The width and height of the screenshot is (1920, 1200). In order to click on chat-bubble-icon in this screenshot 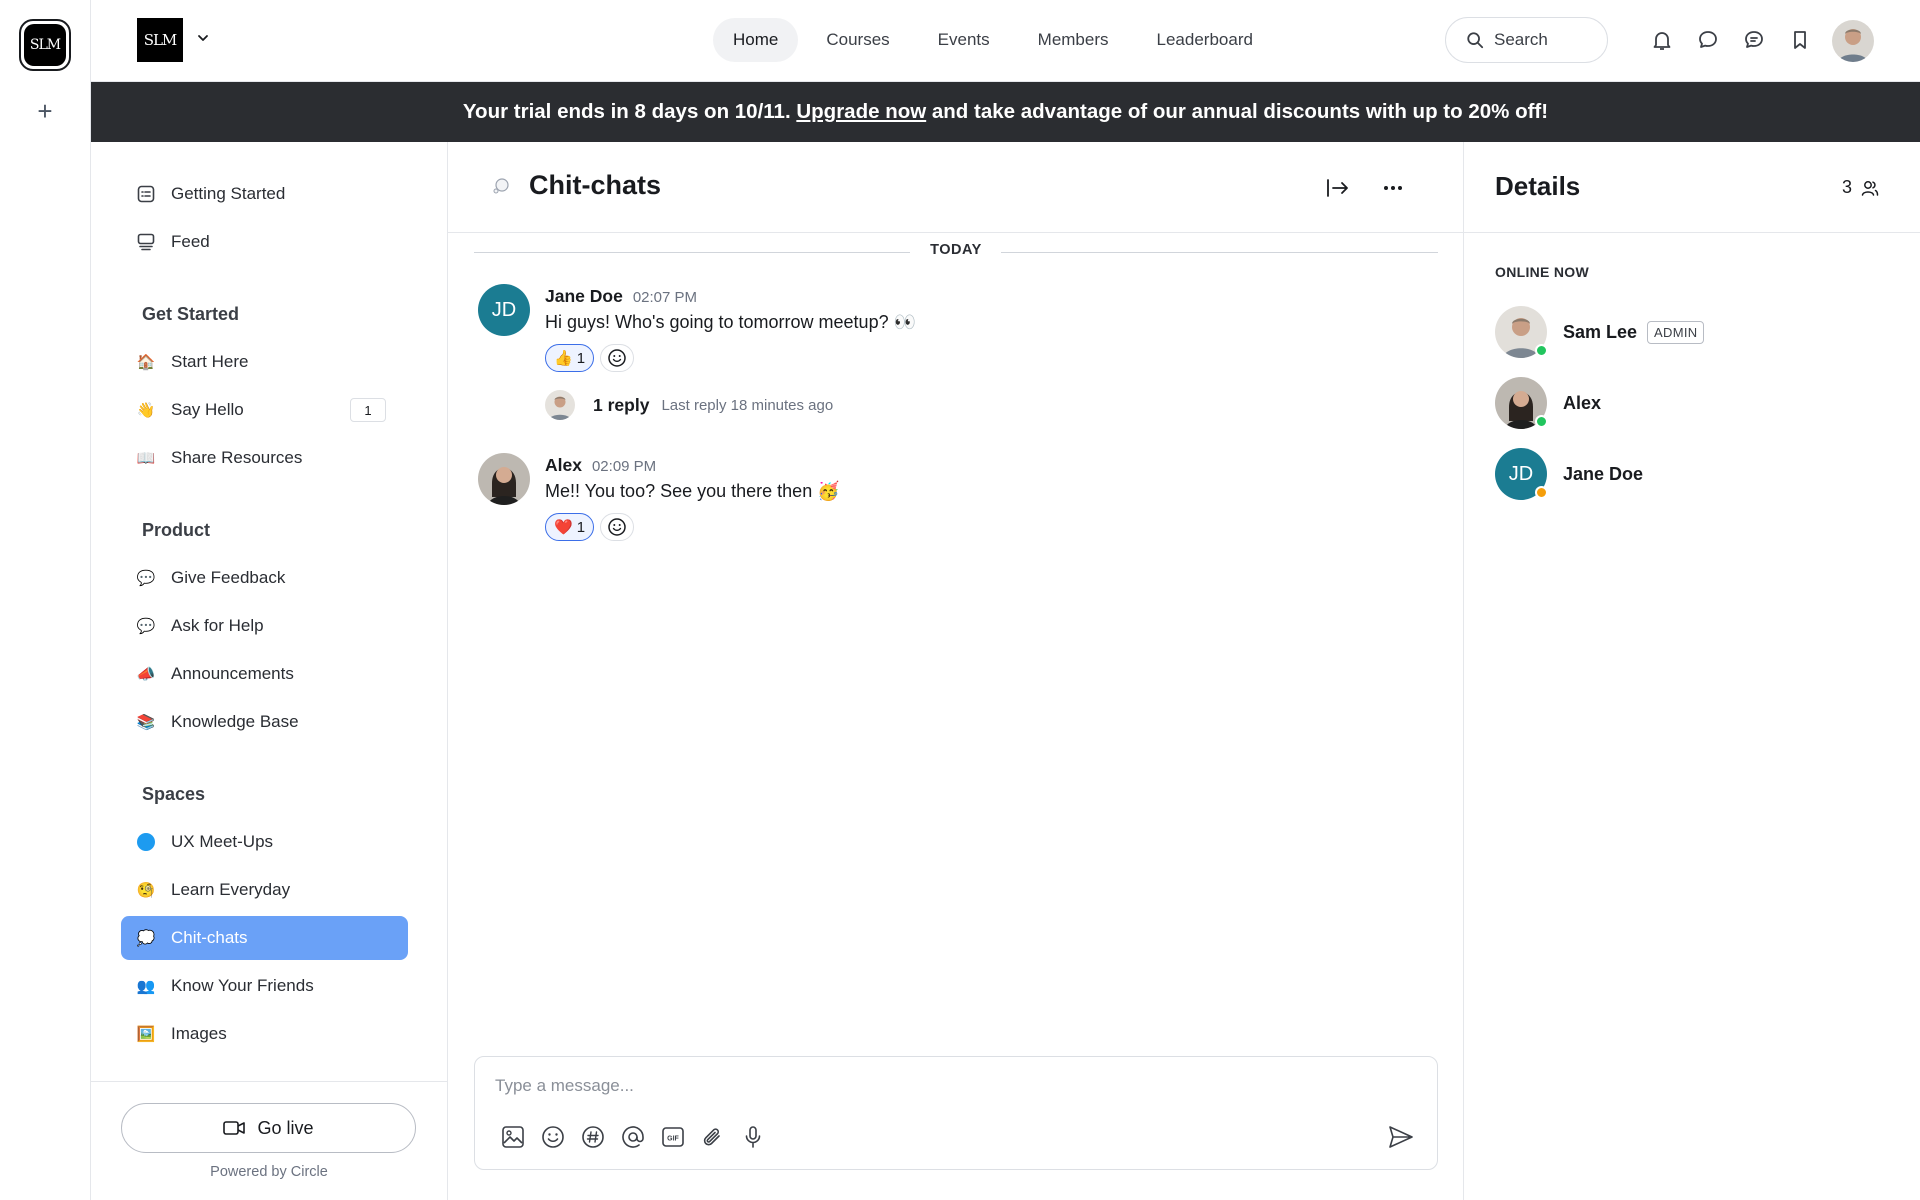, I will do `click(1708, 40)`.